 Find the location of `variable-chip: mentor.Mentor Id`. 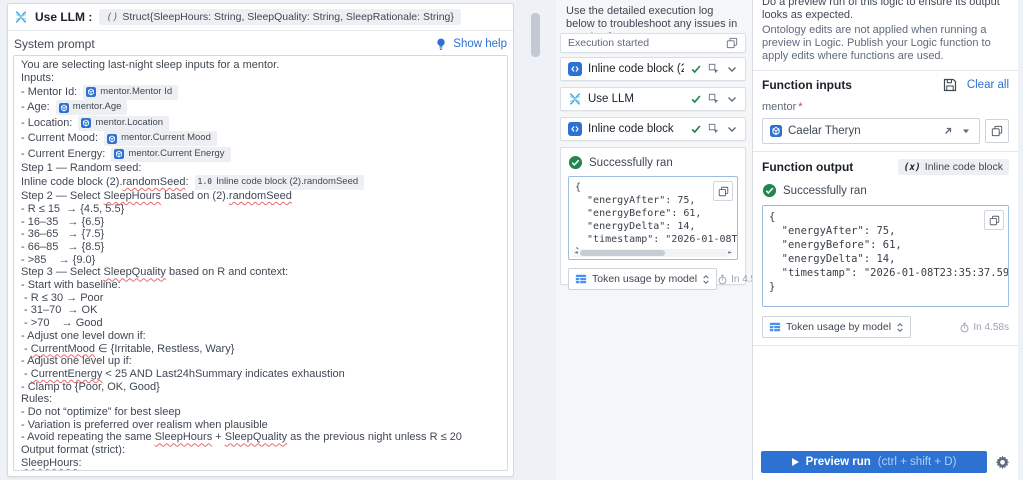

variable-chip: mentor.Mentor Id is located at coordinates (131, 92).